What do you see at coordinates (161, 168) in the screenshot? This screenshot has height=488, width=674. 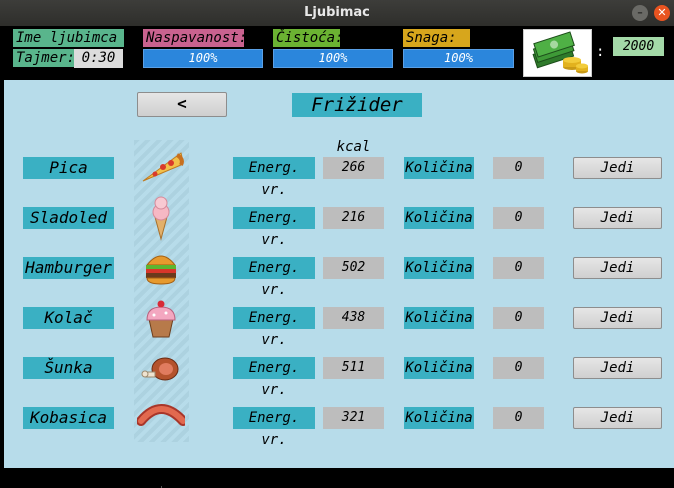 I see `pizza-icon` at bounding box center [161, 168].